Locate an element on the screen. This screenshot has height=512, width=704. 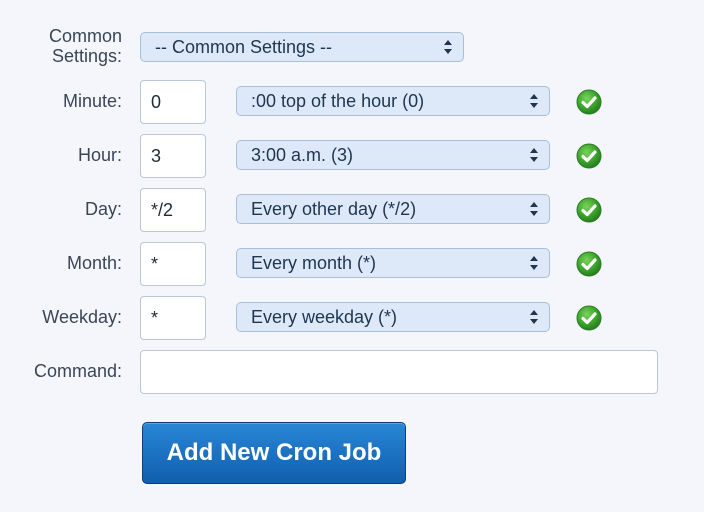
minute-label: Minute: is located at coordinates (92, 101).